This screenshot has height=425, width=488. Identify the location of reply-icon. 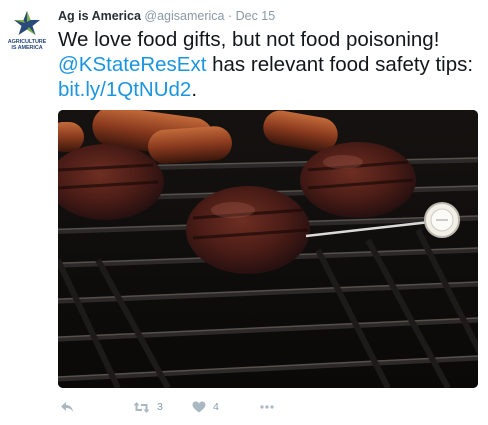
(67, 407).